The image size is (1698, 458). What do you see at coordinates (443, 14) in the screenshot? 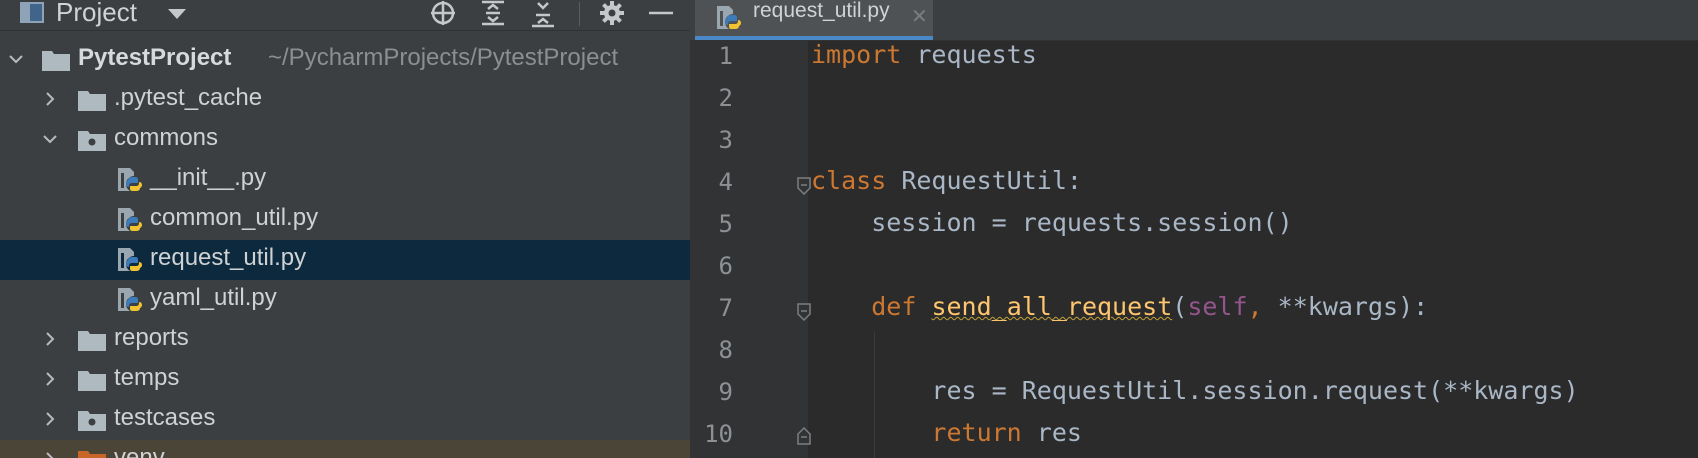
I see `locate-crosshair-icon` at bounding box center [443, 14].